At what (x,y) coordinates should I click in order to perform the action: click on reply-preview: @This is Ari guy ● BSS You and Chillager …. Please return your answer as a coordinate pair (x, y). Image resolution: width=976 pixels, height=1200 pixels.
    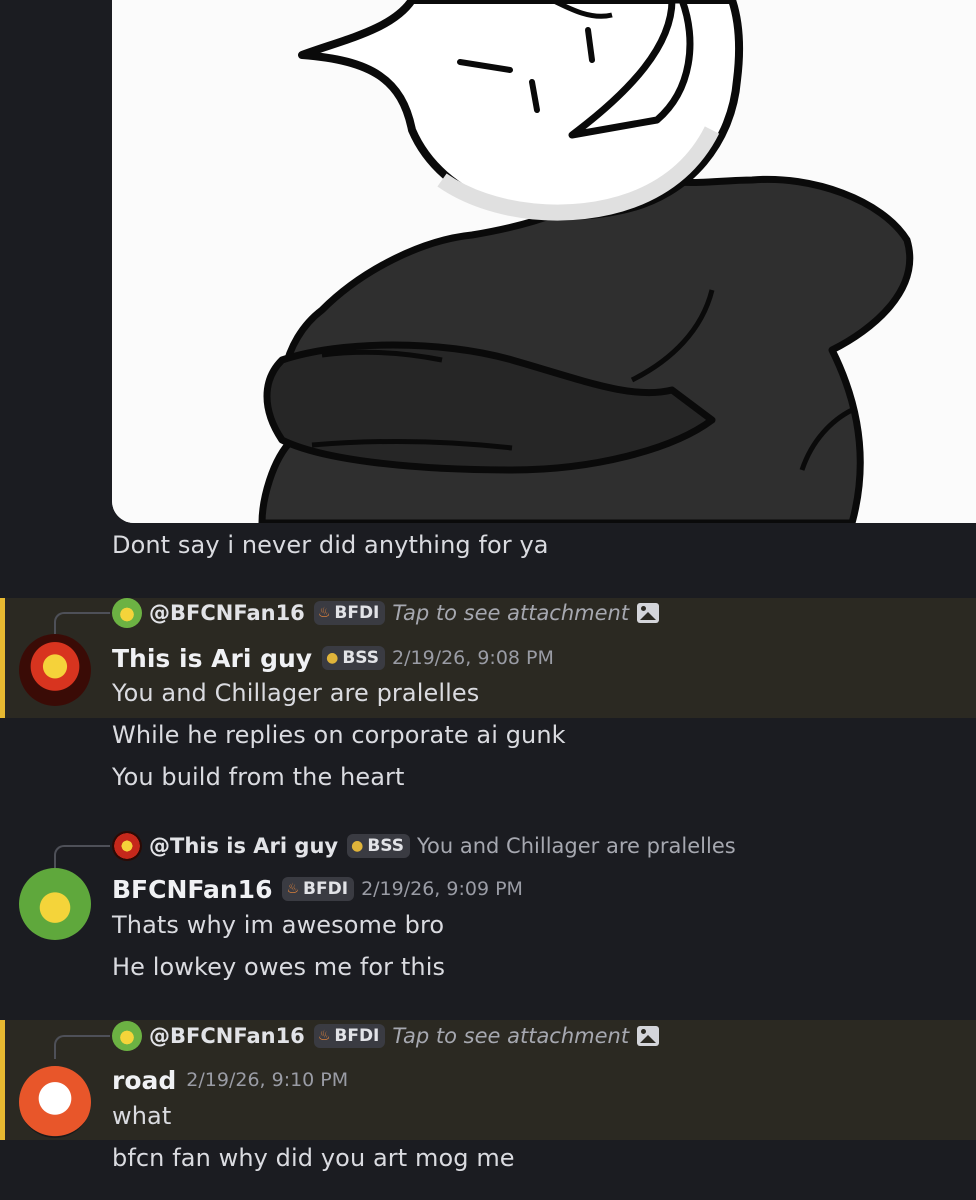
    Looking at the image, I should click on (424, 846).